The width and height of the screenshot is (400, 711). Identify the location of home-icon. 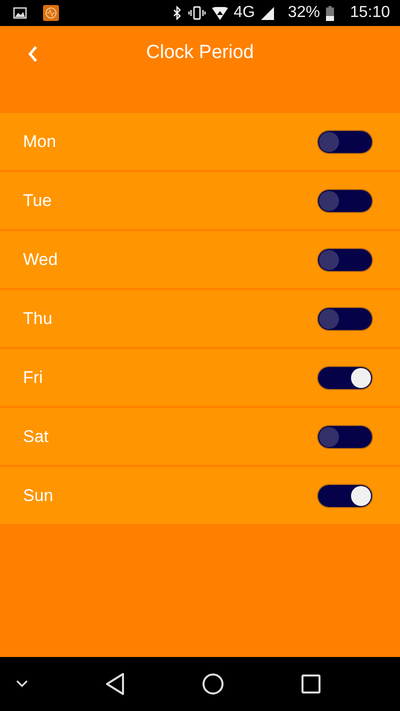
(213, 684).